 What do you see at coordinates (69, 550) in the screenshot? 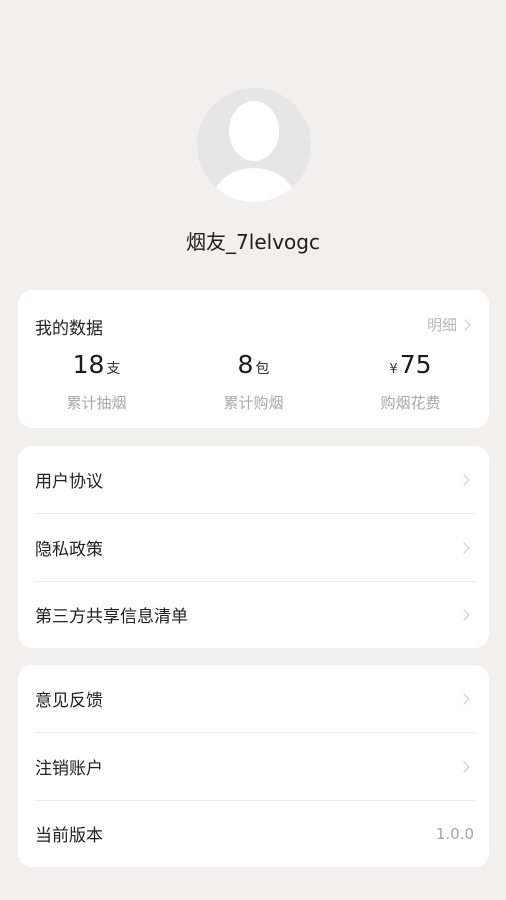
I see `menu-item-label: 隐私政策` at bounding box center [69, 550].